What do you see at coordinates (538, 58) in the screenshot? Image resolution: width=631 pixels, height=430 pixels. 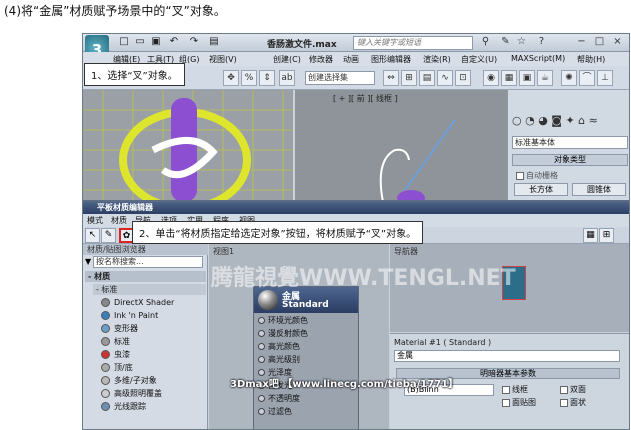 I see `menu-maxscript: MAXScript(M)` at bounding box center [538, 58].